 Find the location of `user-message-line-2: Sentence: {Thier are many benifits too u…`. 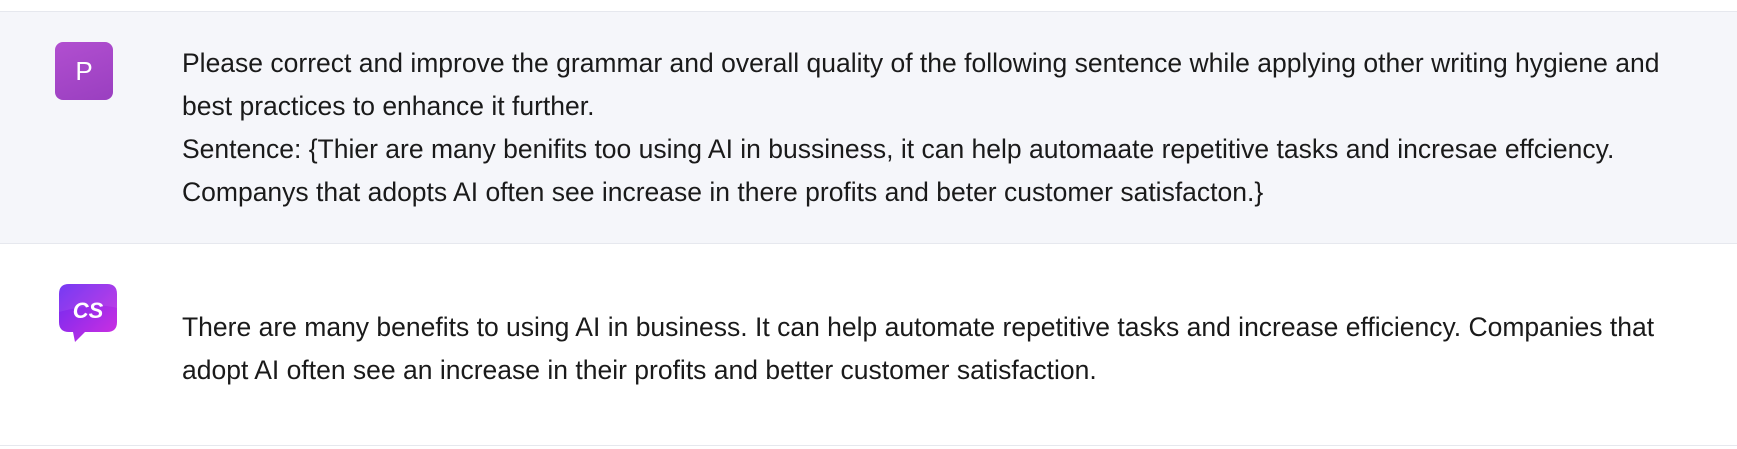

user-message-line-2: Sentence: {Thier are many benifits too u… is located at coordinates (898, 170).